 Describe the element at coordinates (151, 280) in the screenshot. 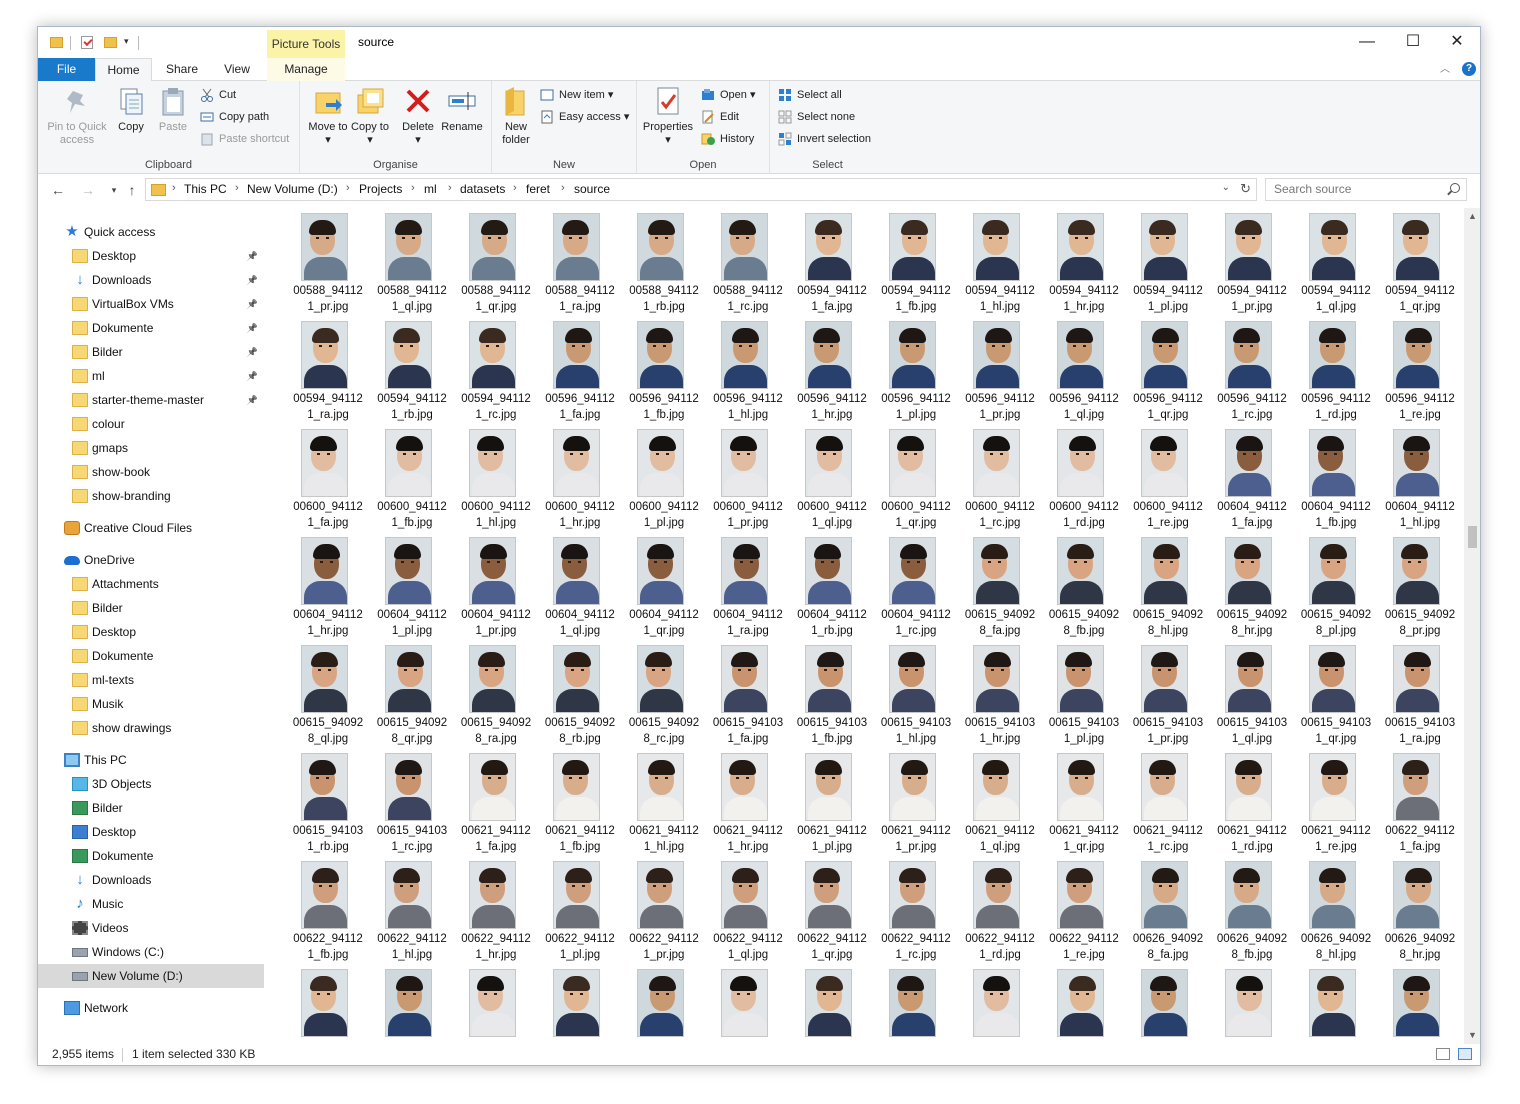

I see `nav-item: ↓ Downloads 📌` at that location.